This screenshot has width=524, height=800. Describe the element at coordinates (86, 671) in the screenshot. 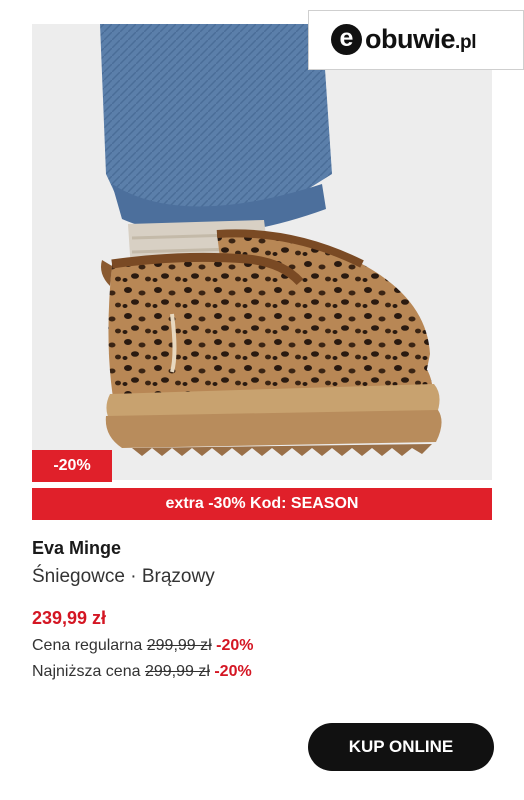

I see `lowest-price-label: Najniższa cena` at that location.